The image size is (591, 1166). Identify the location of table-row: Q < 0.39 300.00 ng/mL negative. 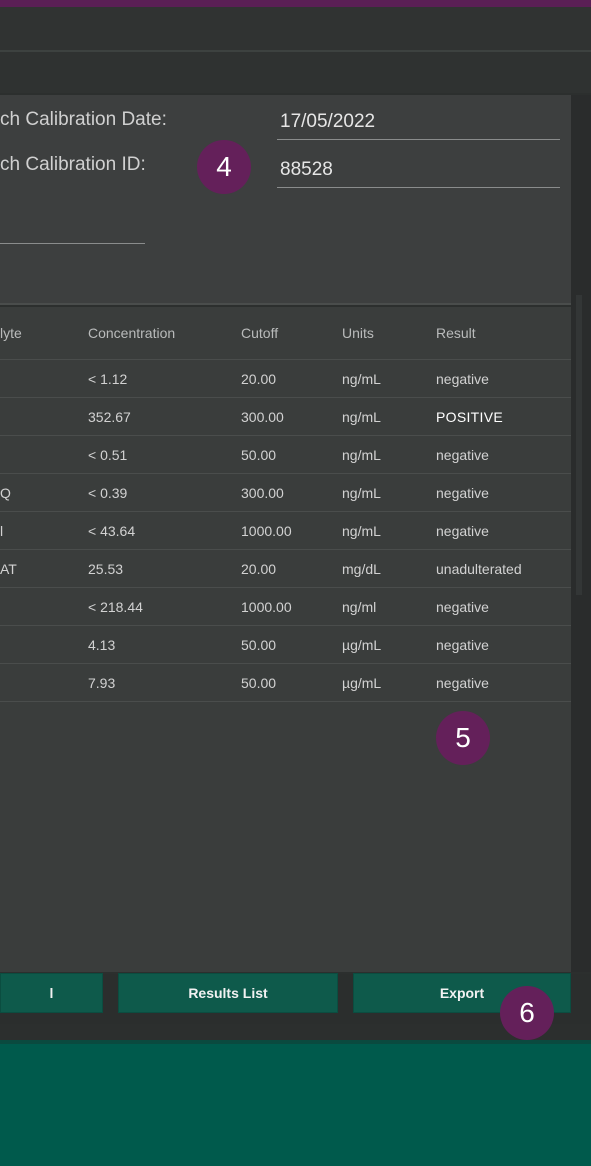
(285, 492).